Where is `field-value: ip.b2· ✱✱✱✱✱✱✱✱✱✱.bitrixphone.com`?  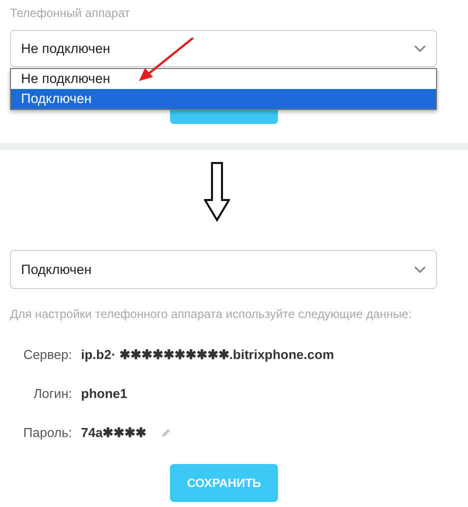
field-value: ip.b2· ✱✱✱✱✱✱✱✱✱✱.bitrixphone.com is located at coordinates (207, 354).